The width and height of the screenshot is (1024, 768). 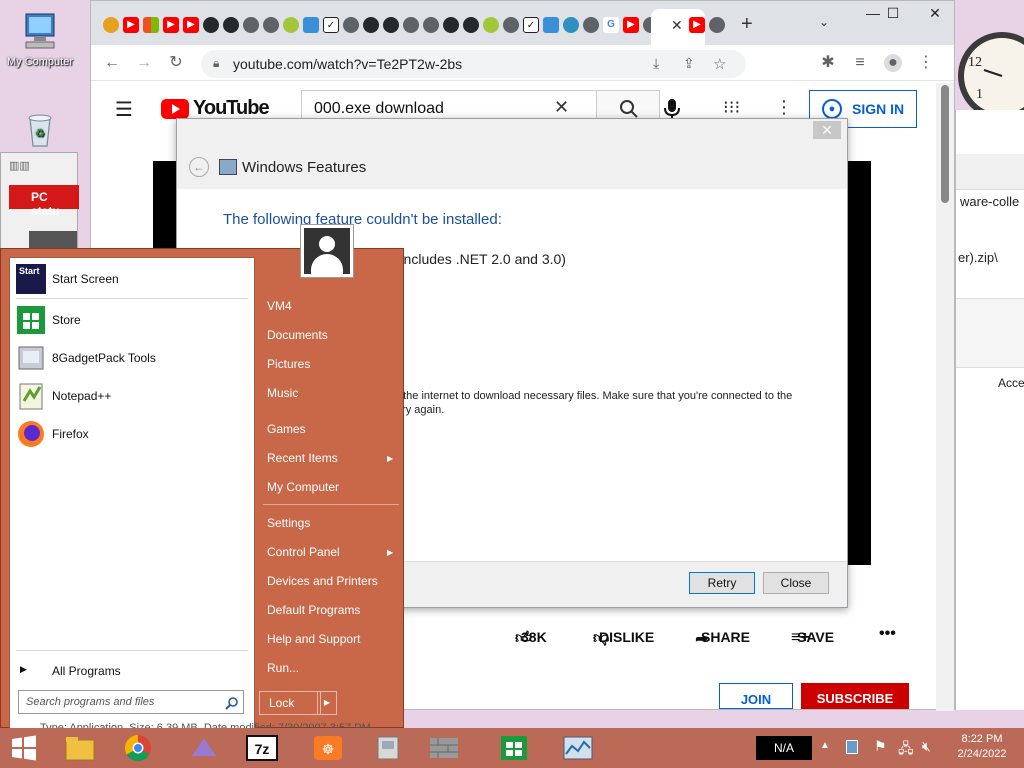 What do you see at coordinates (880, 746) in the screenshot?
I see `action-center-flag-icon: ⚑` at bounding box center [880, 746].